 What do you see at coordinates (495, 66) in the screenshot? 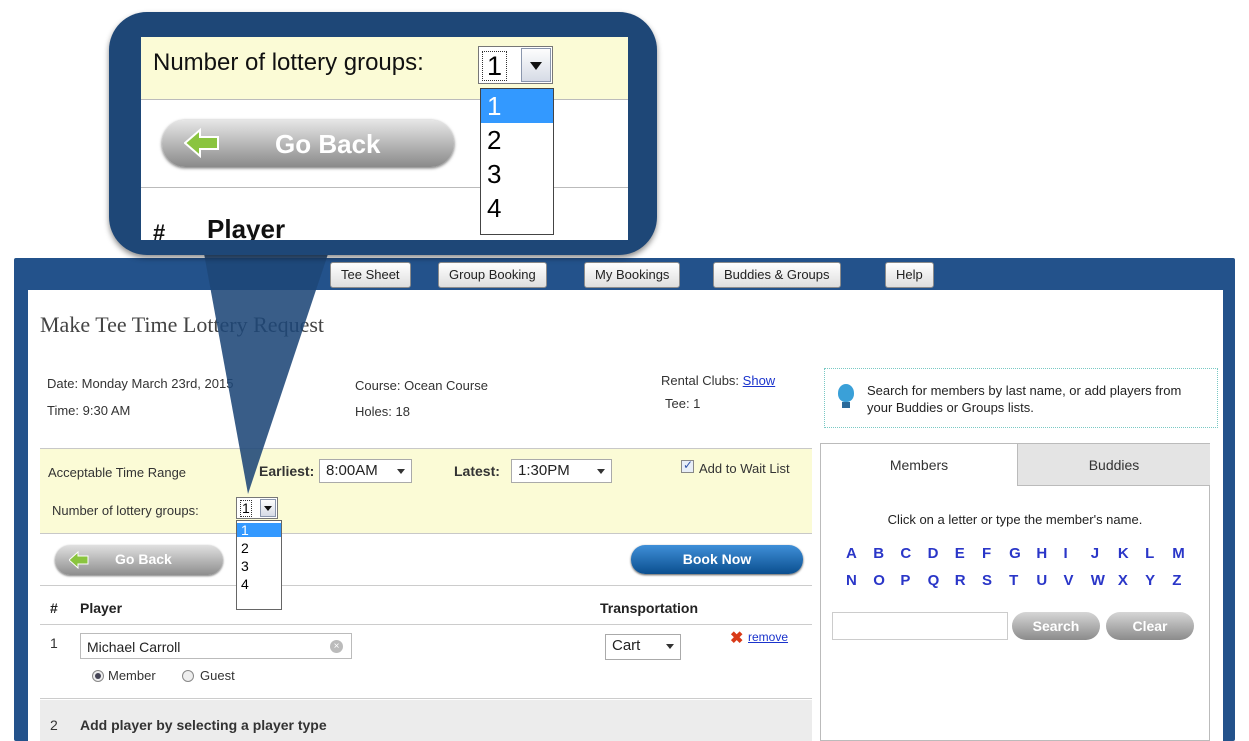
I see `zoom-groups-value: 1` at bounding box center [495, 66].